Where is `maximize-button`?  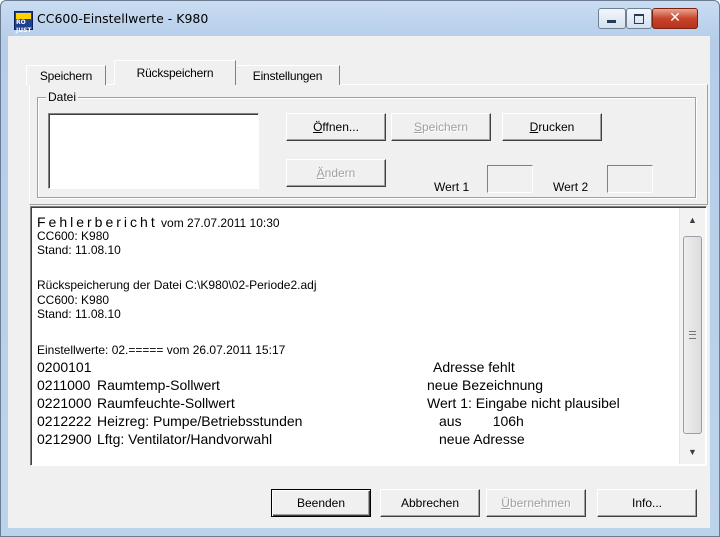 maximize-button is located at coordinates (639, 18).